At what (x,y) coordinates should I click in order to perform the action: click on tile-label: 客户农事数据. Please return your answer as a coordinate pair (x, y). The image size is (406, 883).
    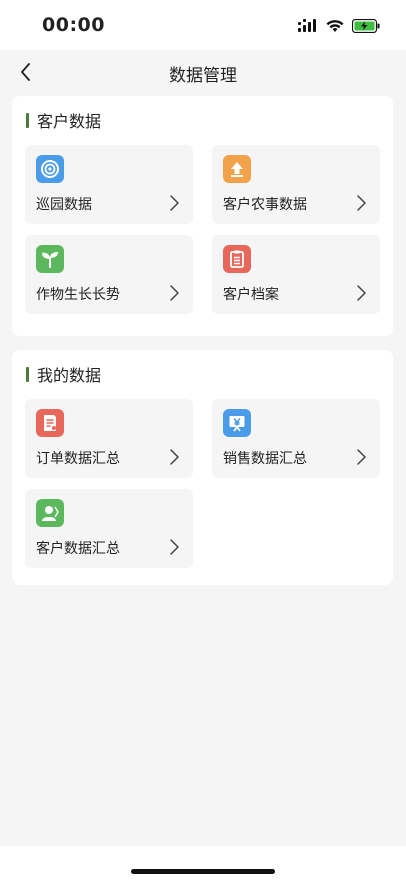
    Looking at the image, I should click on (265, 205).